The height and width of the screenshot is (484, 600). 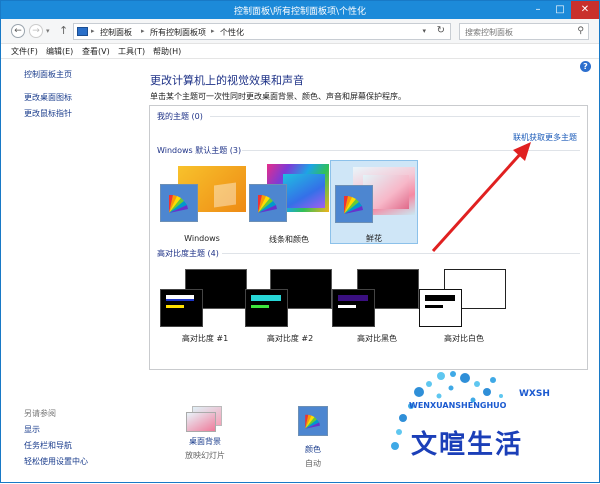 I want to click on get-more-themes-online-link: 联机获取更多主题, so click(x=545, y=137).